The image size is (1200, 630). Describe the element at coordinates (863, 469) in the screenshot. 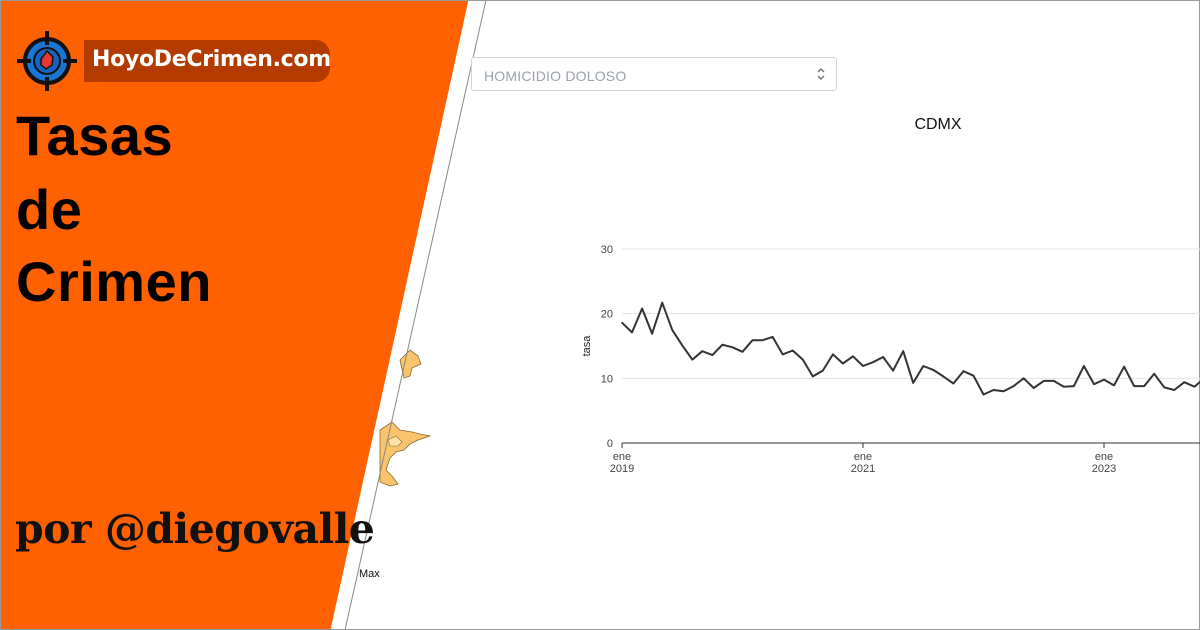

I see `x-tick-label-year: 2021` at that location.